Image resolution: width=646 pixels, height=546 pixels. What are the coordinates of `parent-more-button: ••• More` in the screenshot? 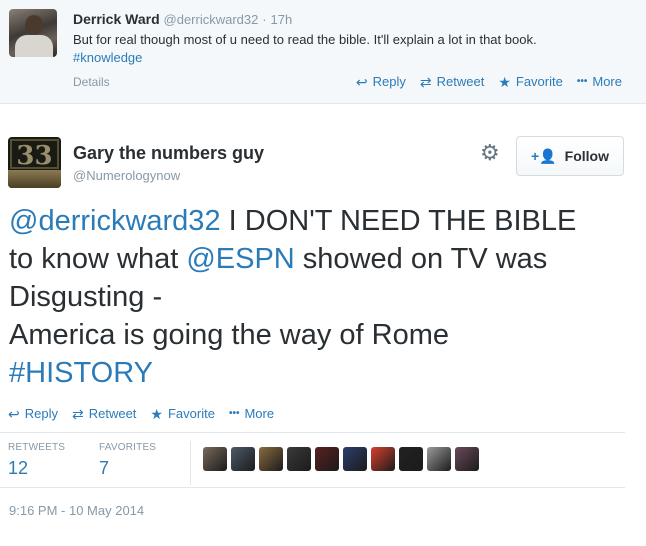 It's located at (599, 81).